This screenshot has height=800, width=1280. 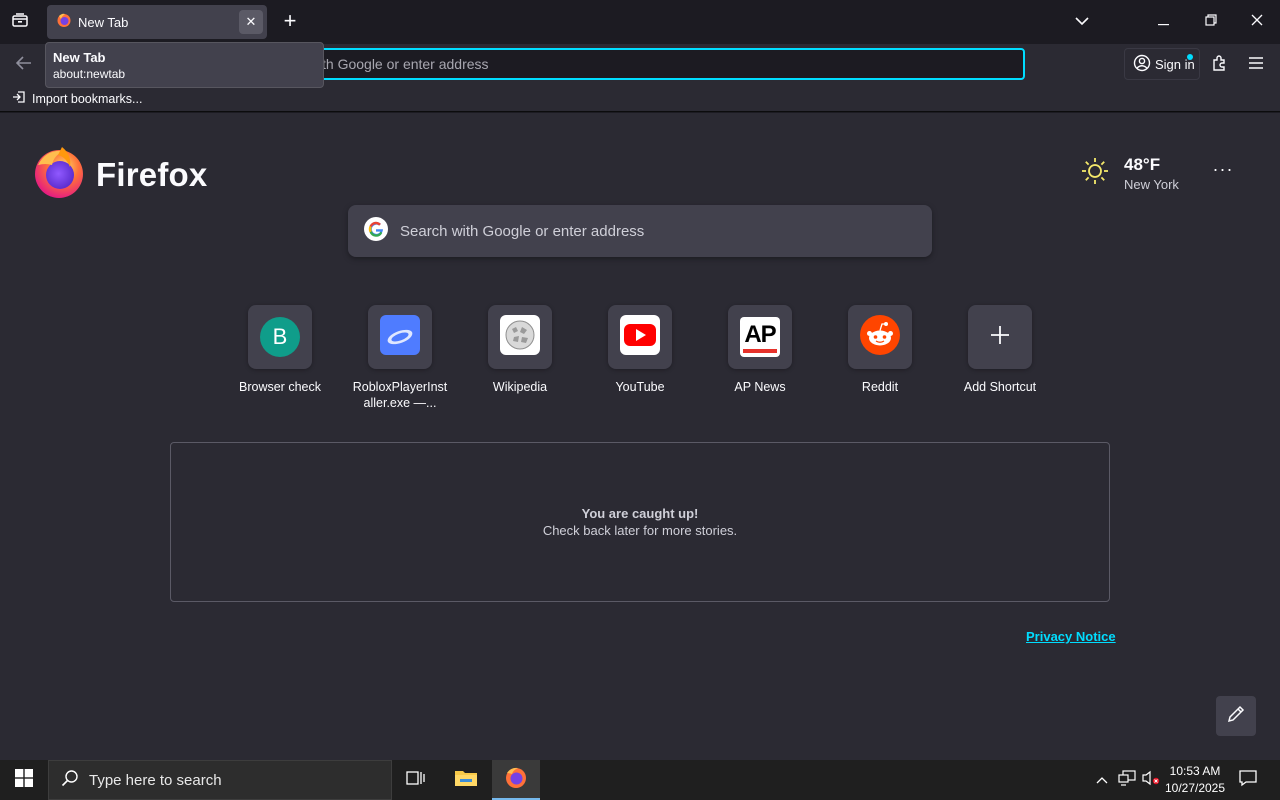 I want to click on shortcut-label: YouTube, so click(x=640, y=387).